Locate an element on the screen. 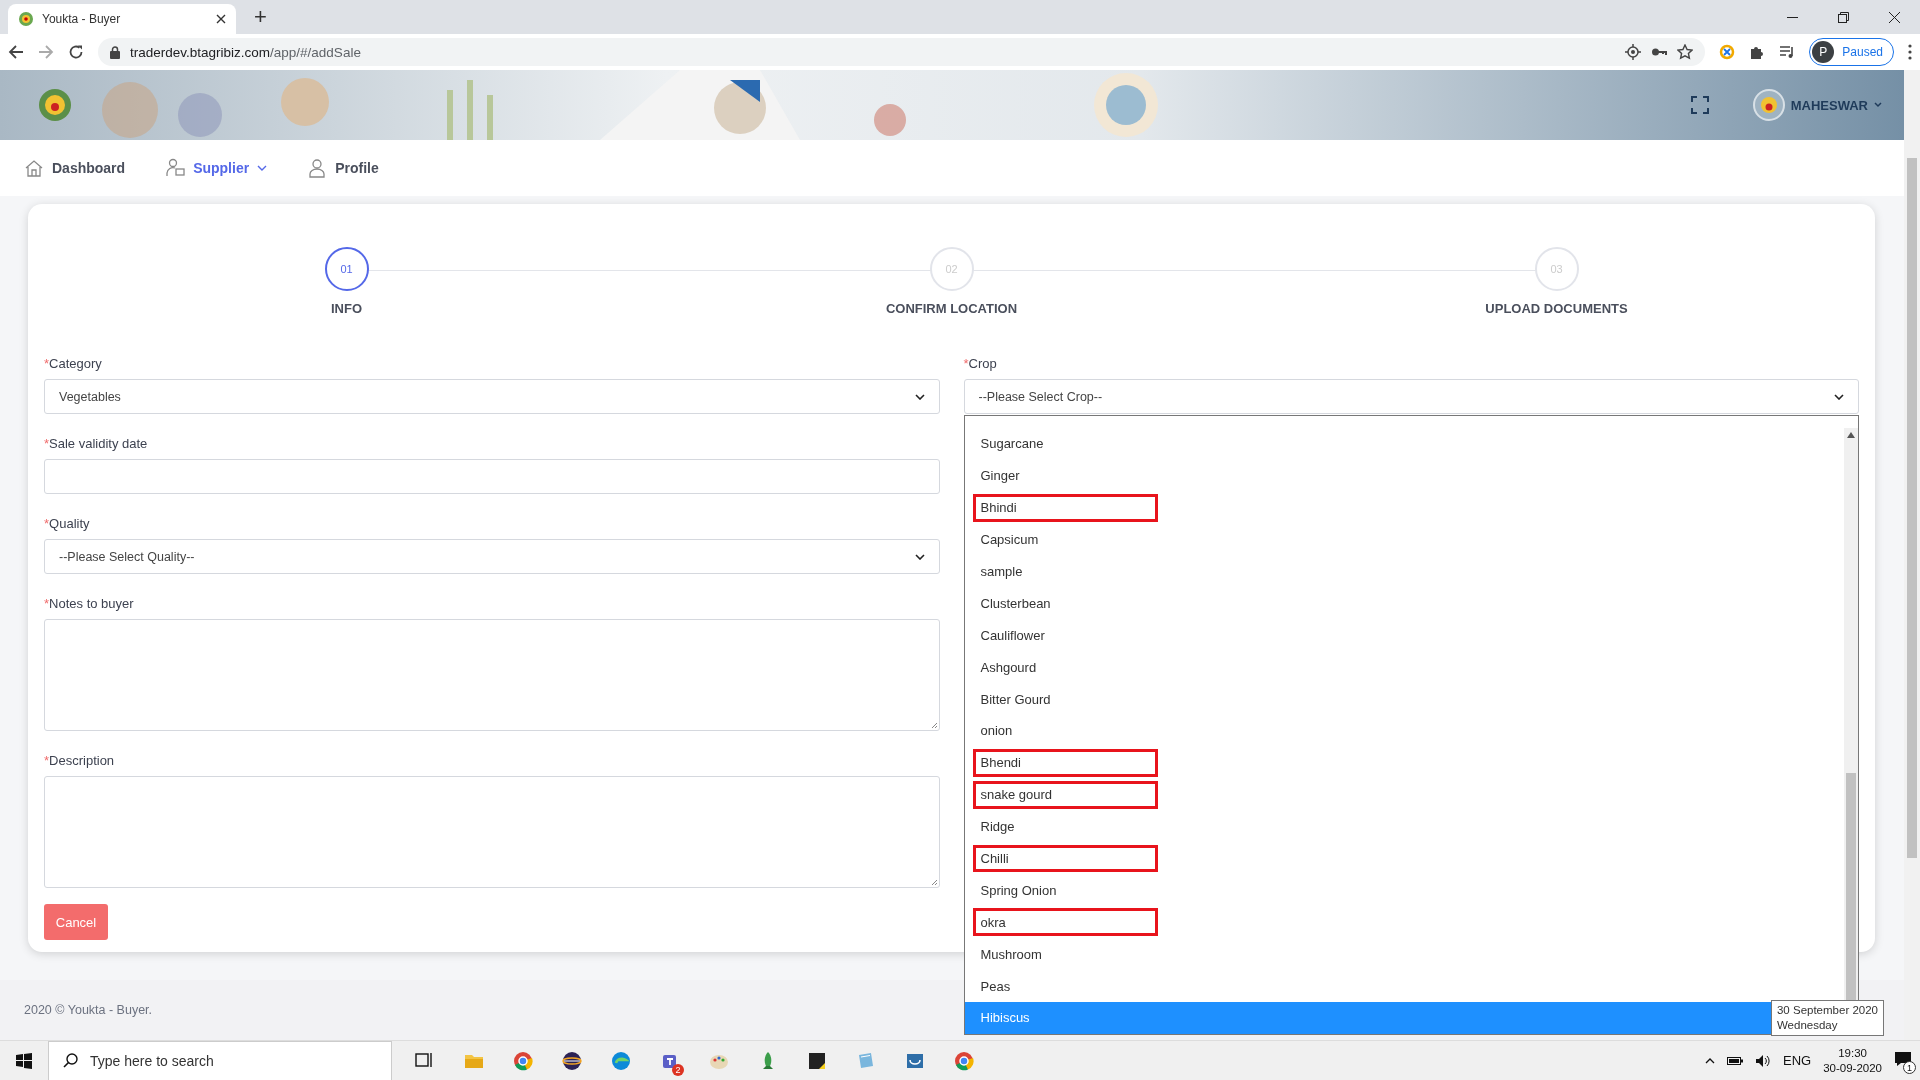  url-text: traderdev.btagribiz.com/app/#/addSale is located at coordinates (246, 52).